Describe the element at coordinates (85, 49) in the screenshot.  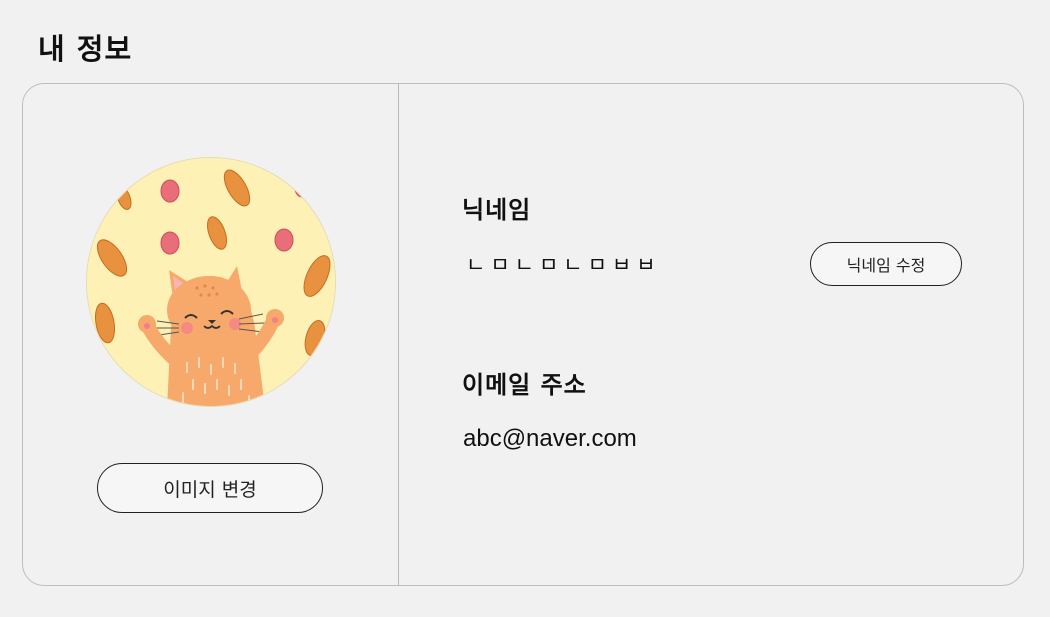
I see `page-title: 내 정보` at that location.